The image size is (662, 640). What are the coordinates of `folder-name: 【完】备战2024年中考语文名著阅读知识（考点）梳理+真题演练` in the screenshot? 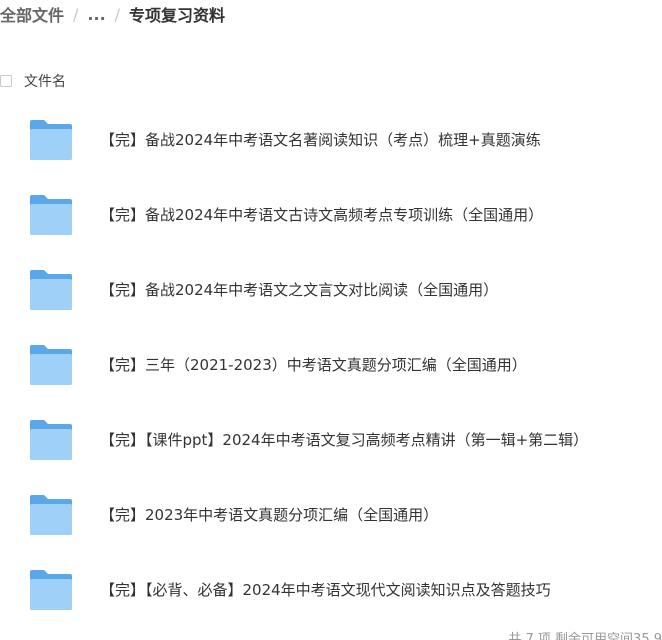 It's located at (320, 139).